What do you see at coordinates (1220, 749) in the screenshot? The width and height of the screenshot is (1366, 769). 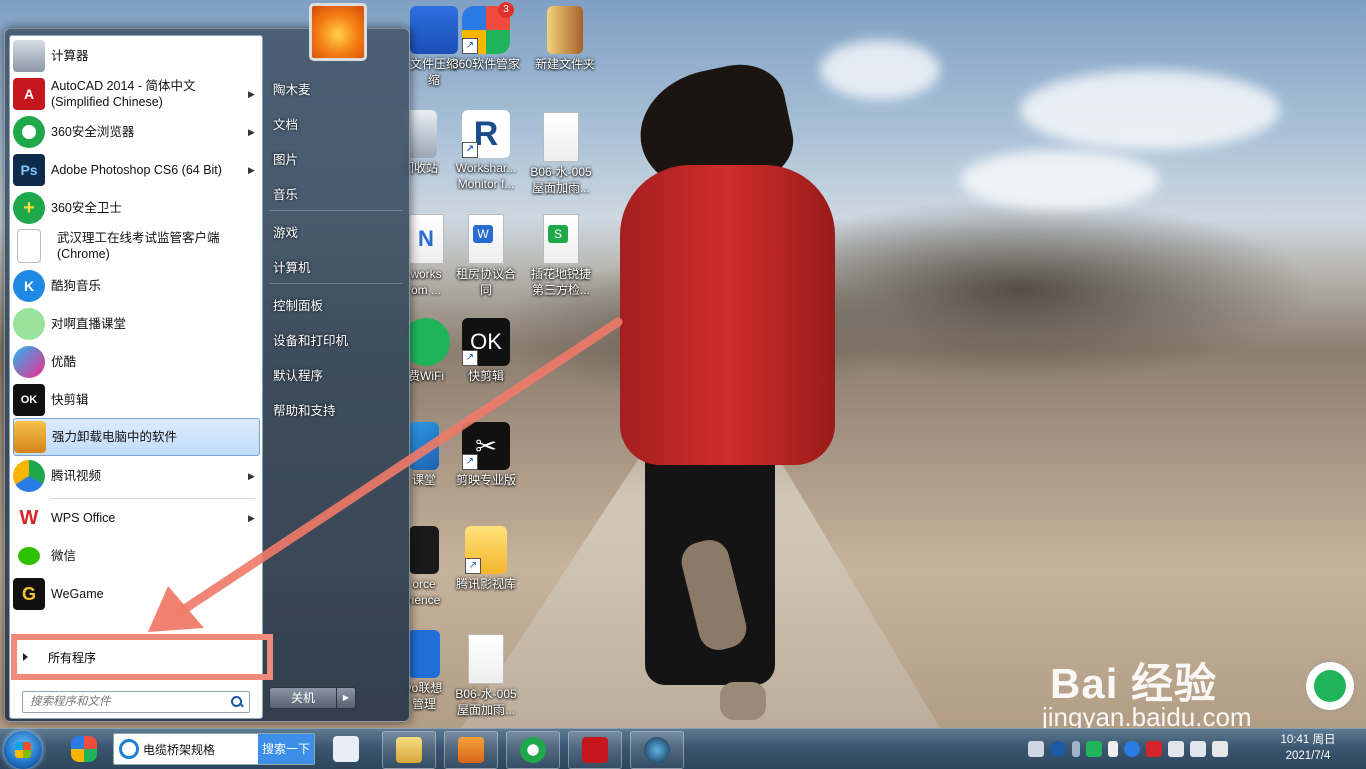 I see `volume-muted-icon` at bounding box center [1220, 749].